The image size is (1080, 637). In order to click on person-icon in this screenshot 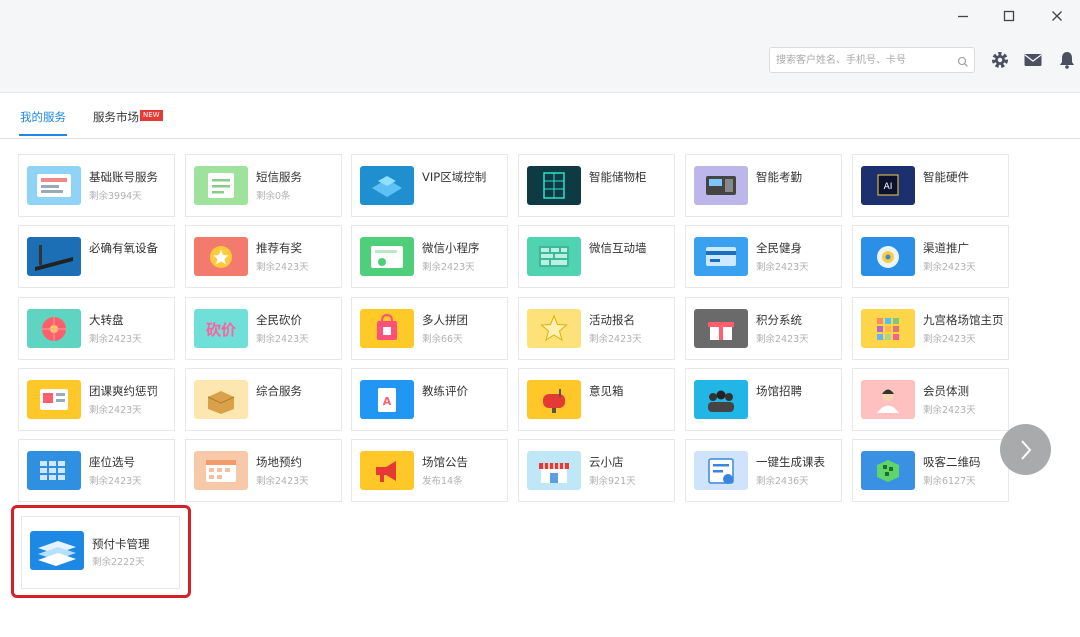, I will do `click(888, 399)`.